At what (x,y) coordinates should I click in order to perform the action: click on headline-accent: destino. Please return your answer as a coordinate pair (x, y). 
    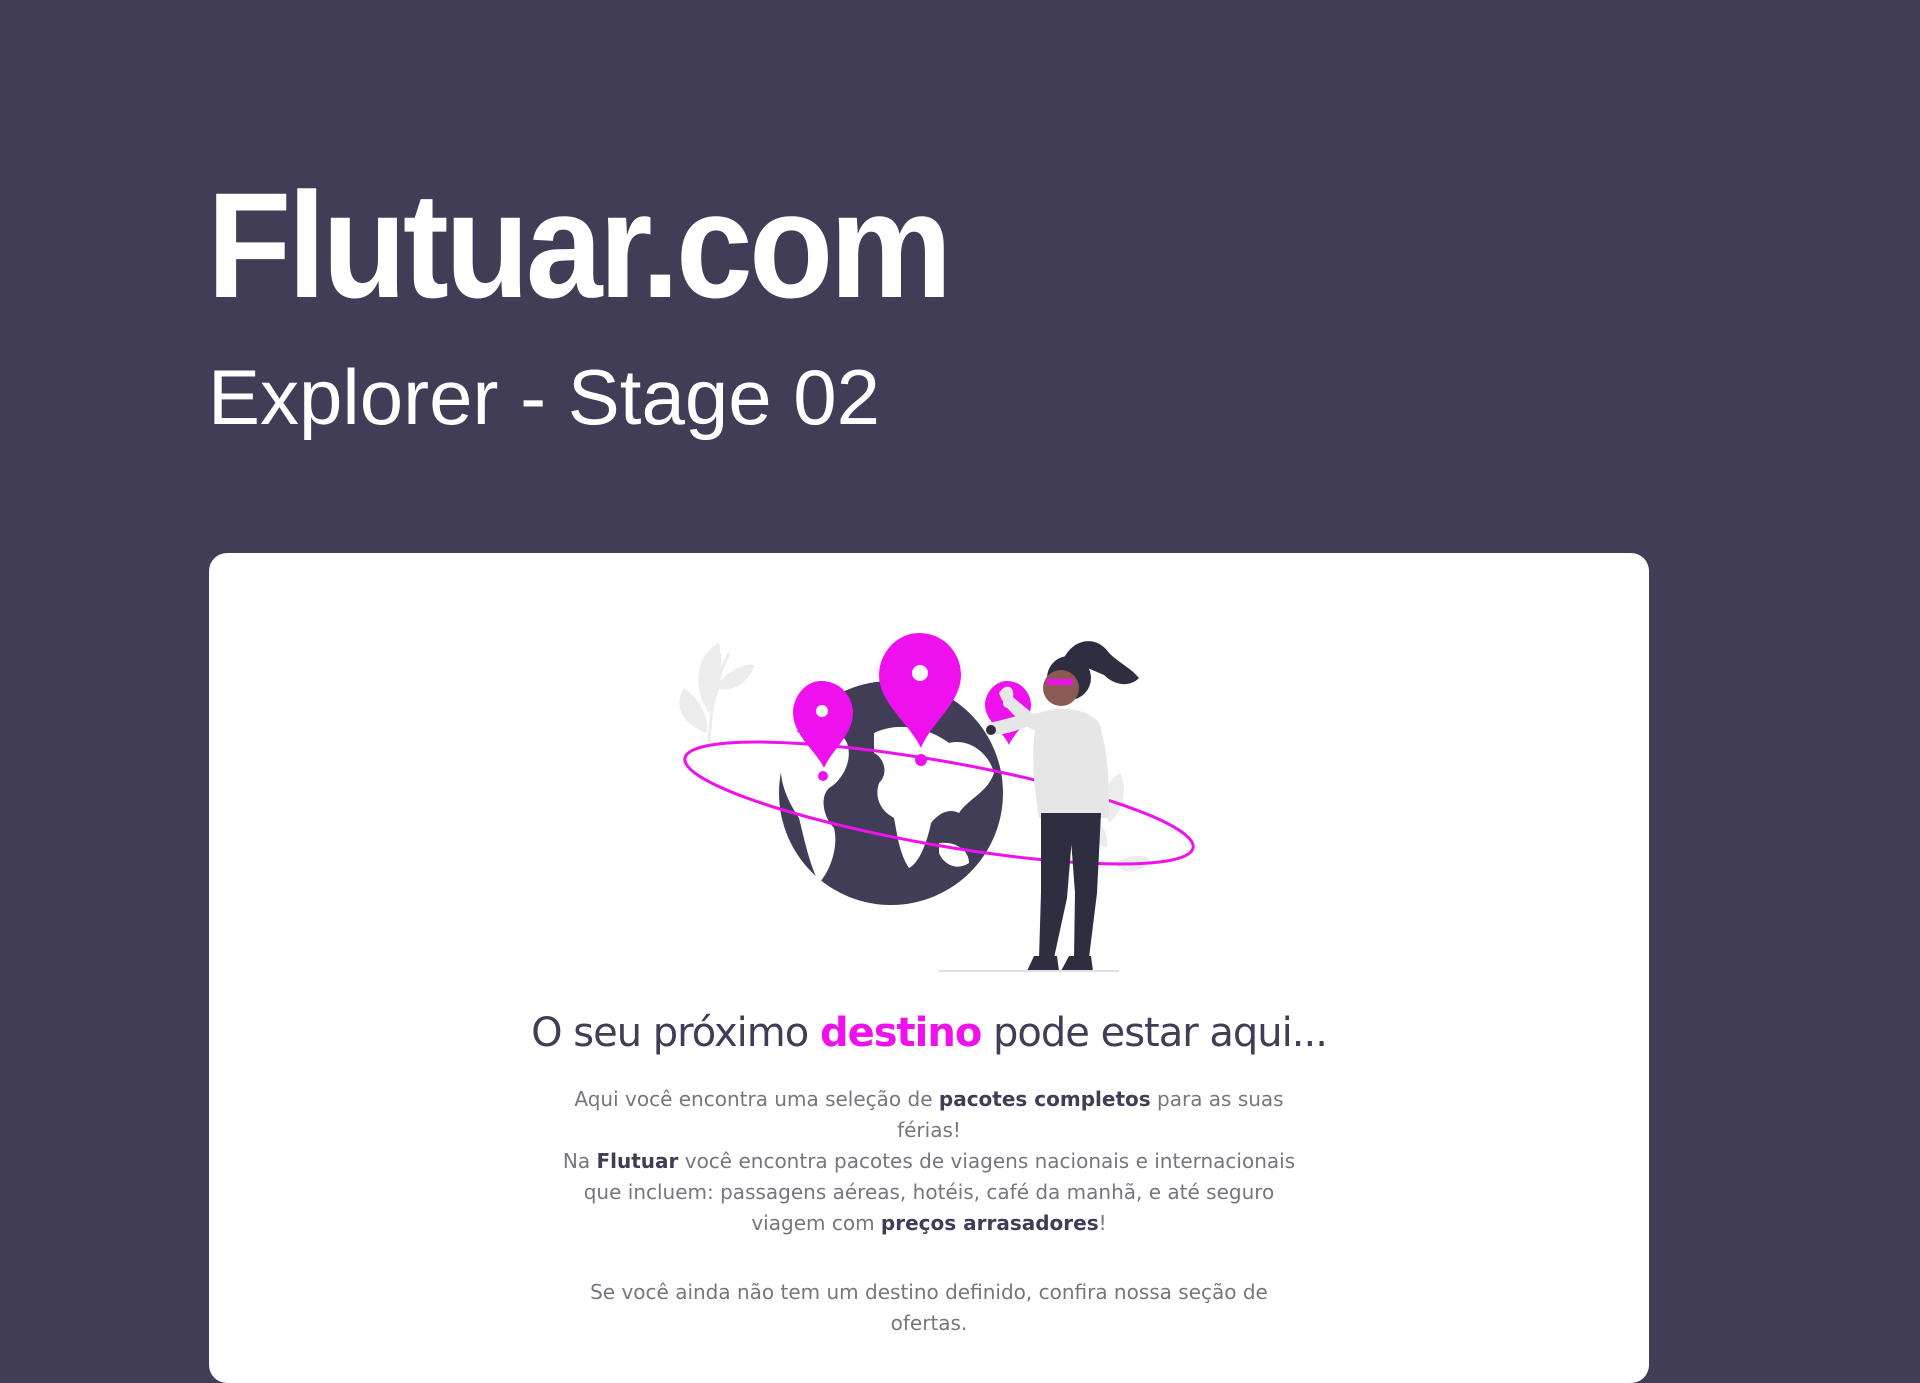
    Looking at the image, I should click on (900, 1033).